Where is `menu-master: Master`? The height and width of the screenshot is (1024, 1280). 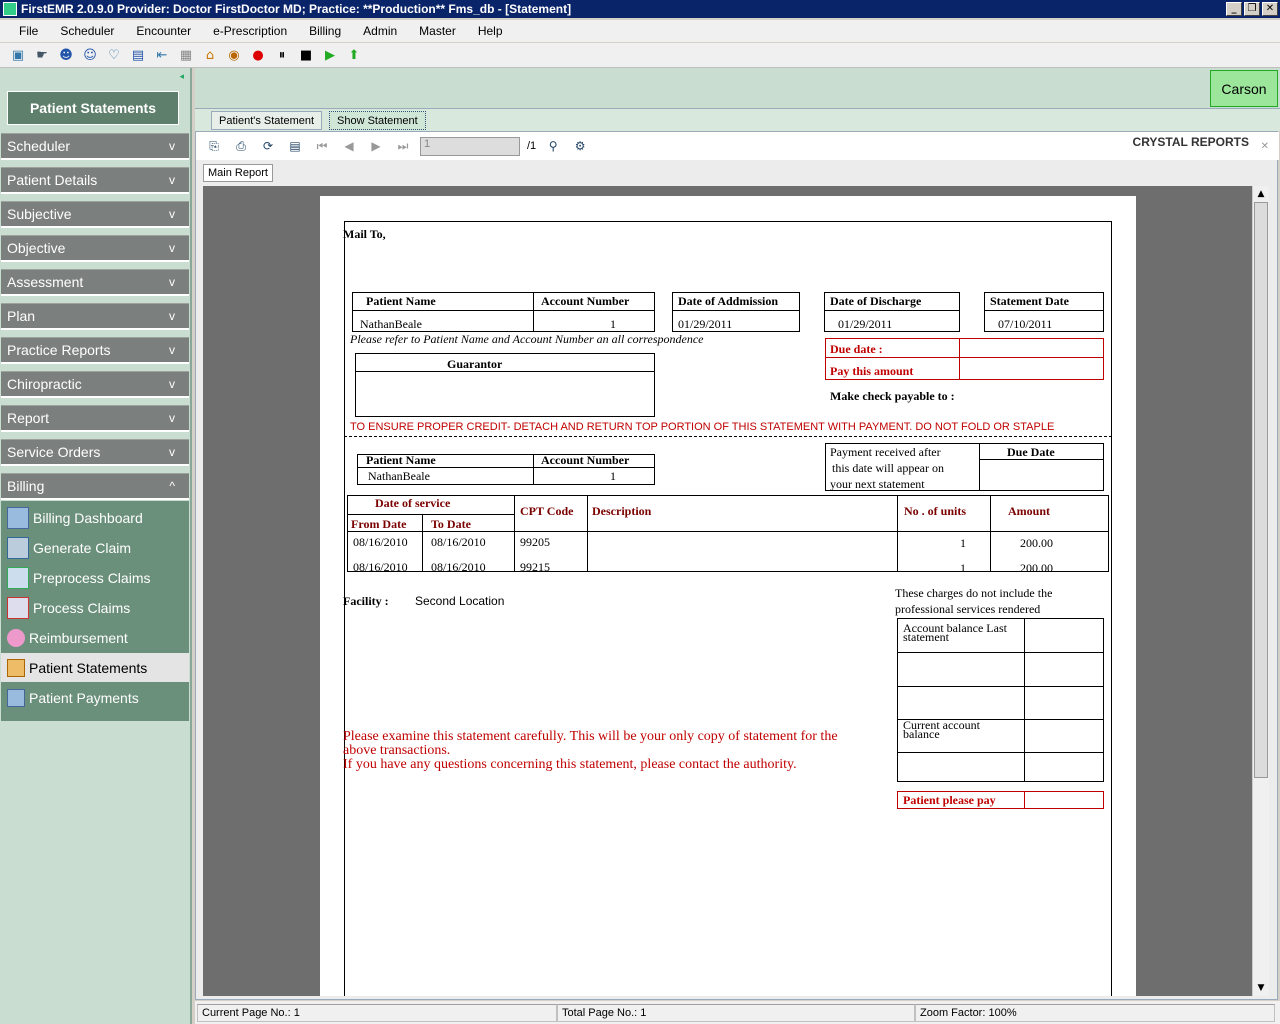
menu-master: Master is located at coordinates (437, 31).